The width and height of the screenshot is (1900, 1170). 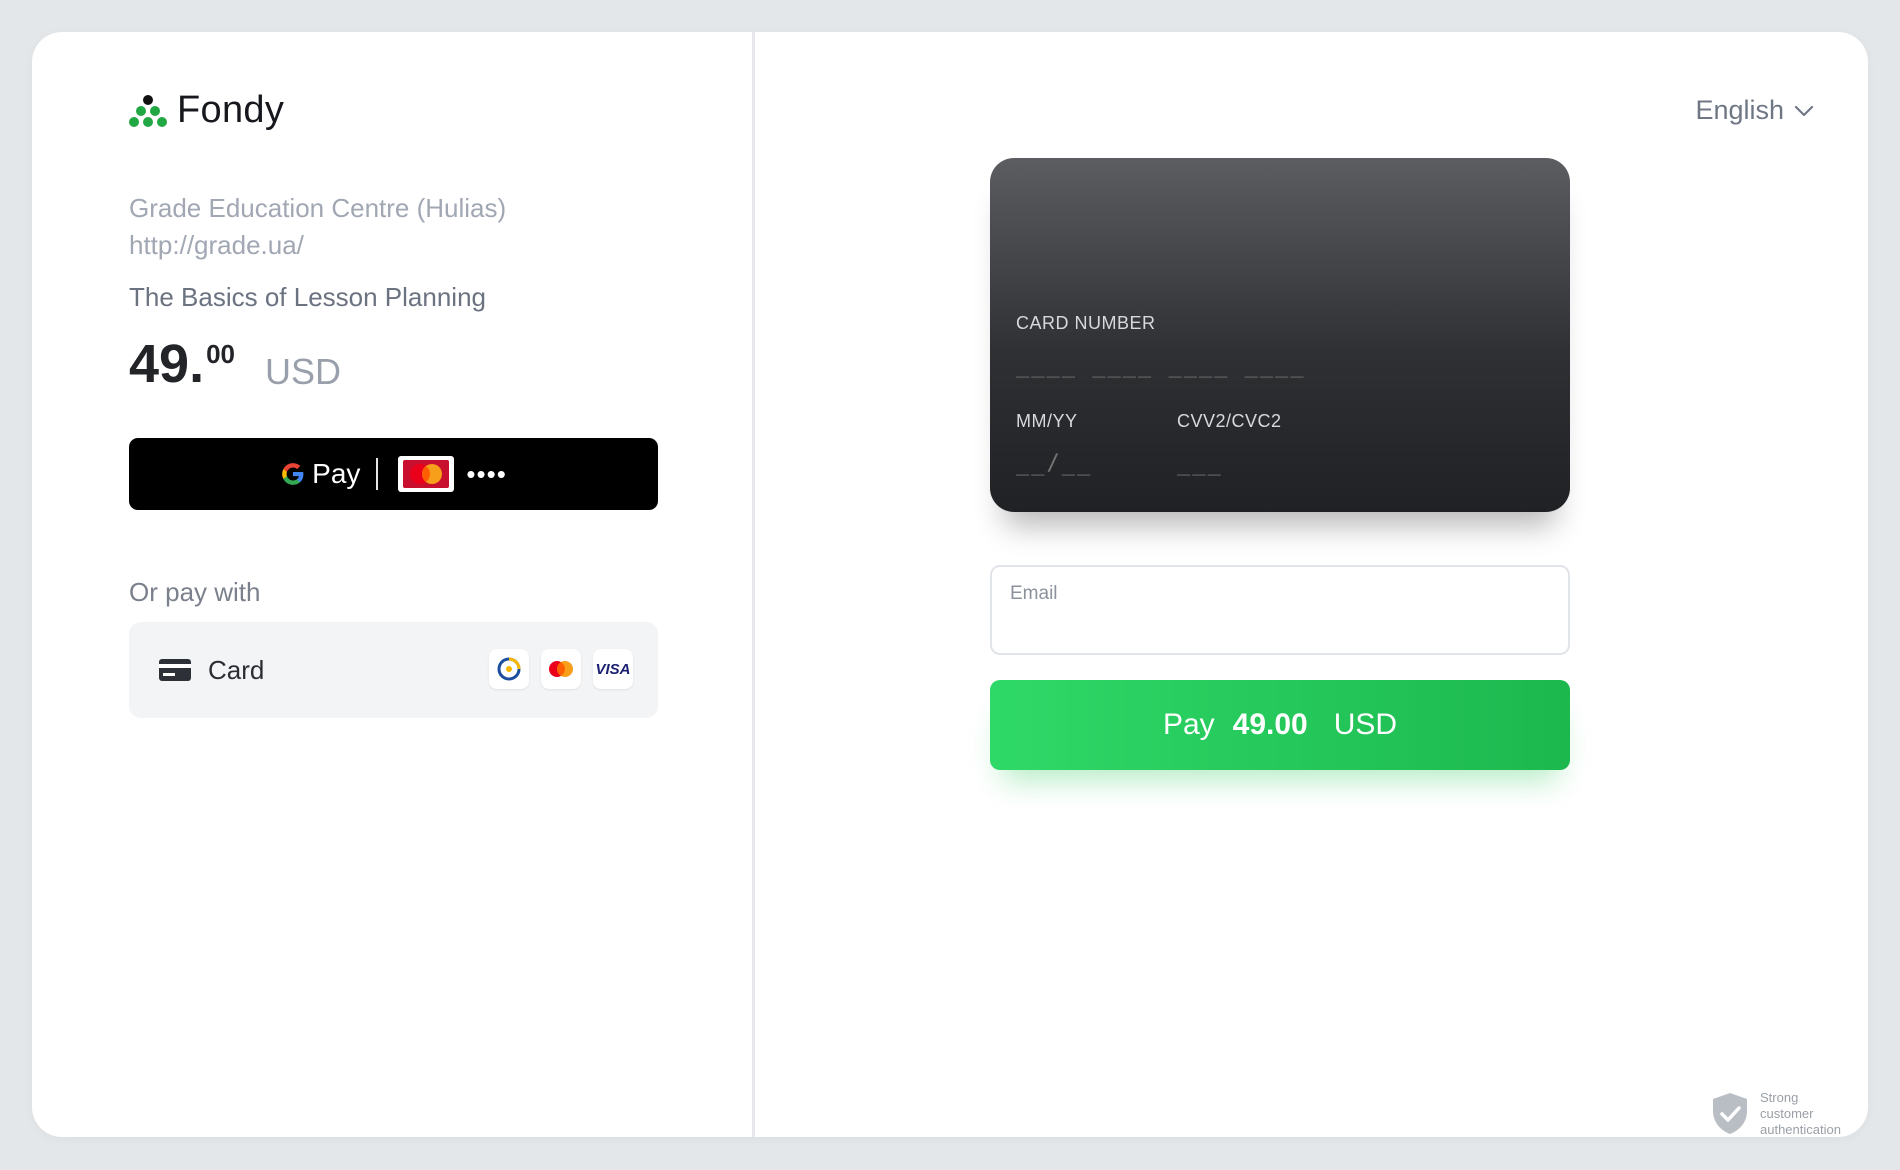 What do you see at coordinates (236, 669) in the screenshot?
I see `card-option-label: Card` at bounding box center [236, 669].